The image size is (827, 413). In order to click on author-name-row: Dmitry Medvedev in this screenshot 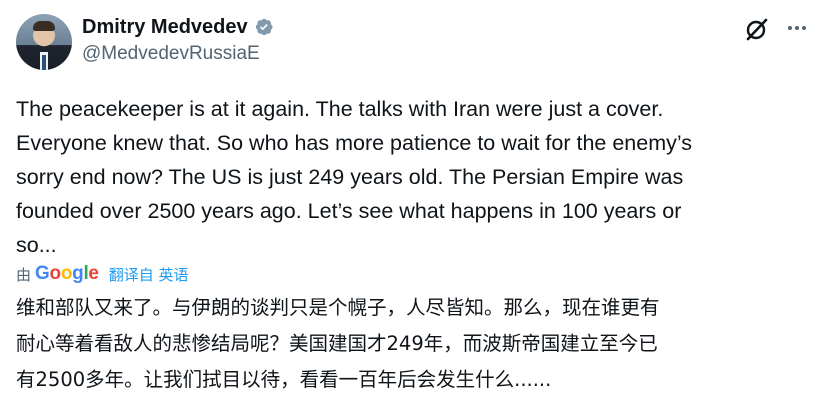, I will do `click(178, 27)`.